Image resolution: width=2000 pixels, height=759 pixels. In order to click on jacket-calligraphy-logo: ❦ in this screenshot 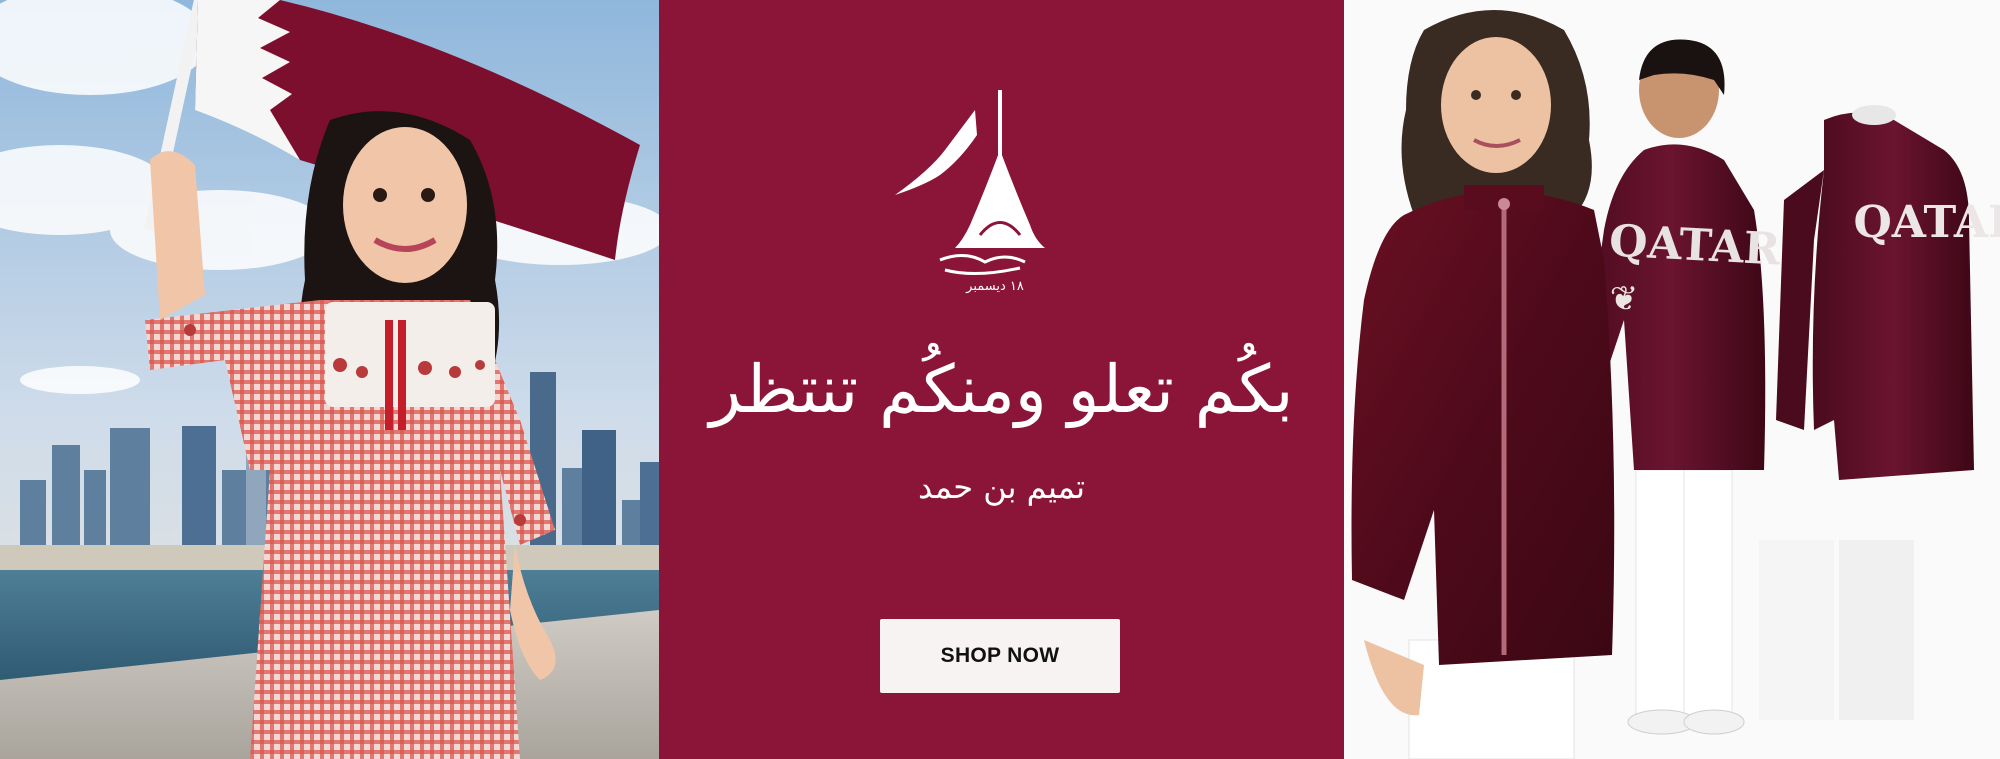, I will do `click(1624, 299)`.